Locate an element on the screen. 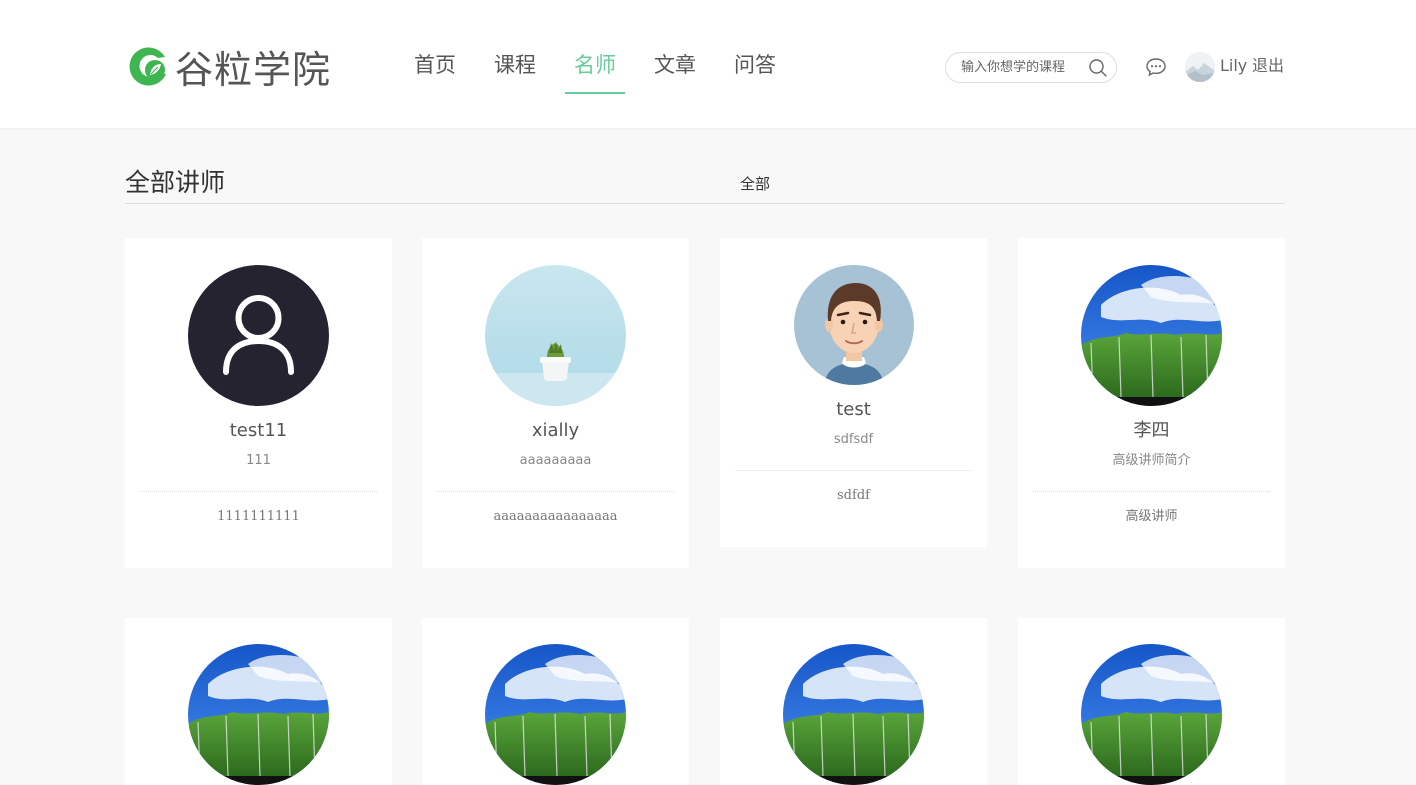 Image resolution: width=1416 pixels, height=785 pixels. main-nav: 首页 课程 名师 文章 问答 is located at coordinates (595, 65).